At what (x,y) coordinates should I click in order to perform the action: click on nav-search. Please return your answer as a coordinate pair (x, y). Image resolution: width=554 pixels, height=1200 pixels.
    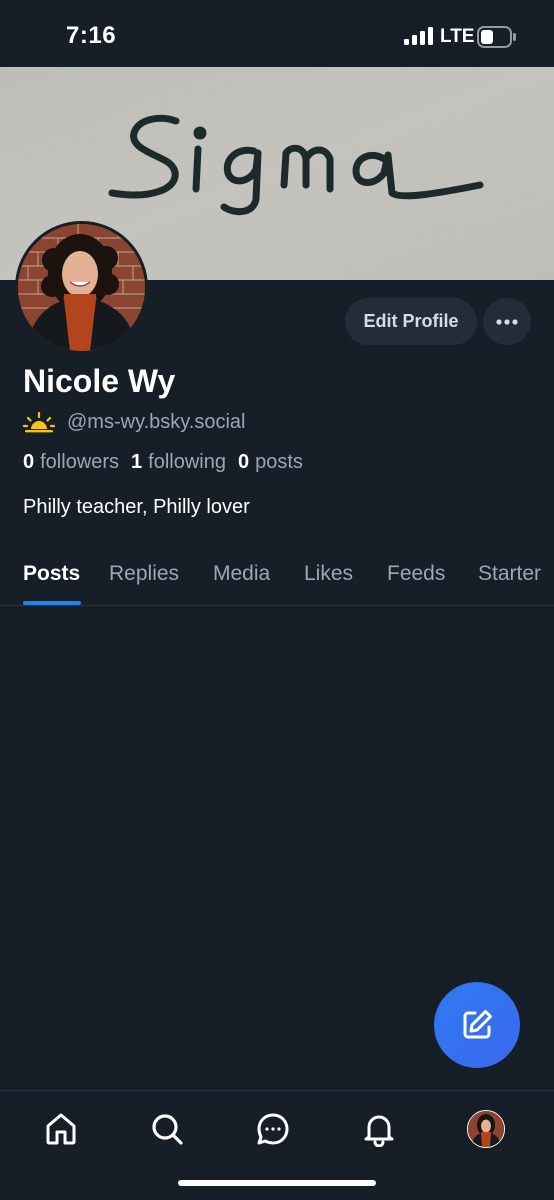
    Looking at the image, I should click on (167, 1129).